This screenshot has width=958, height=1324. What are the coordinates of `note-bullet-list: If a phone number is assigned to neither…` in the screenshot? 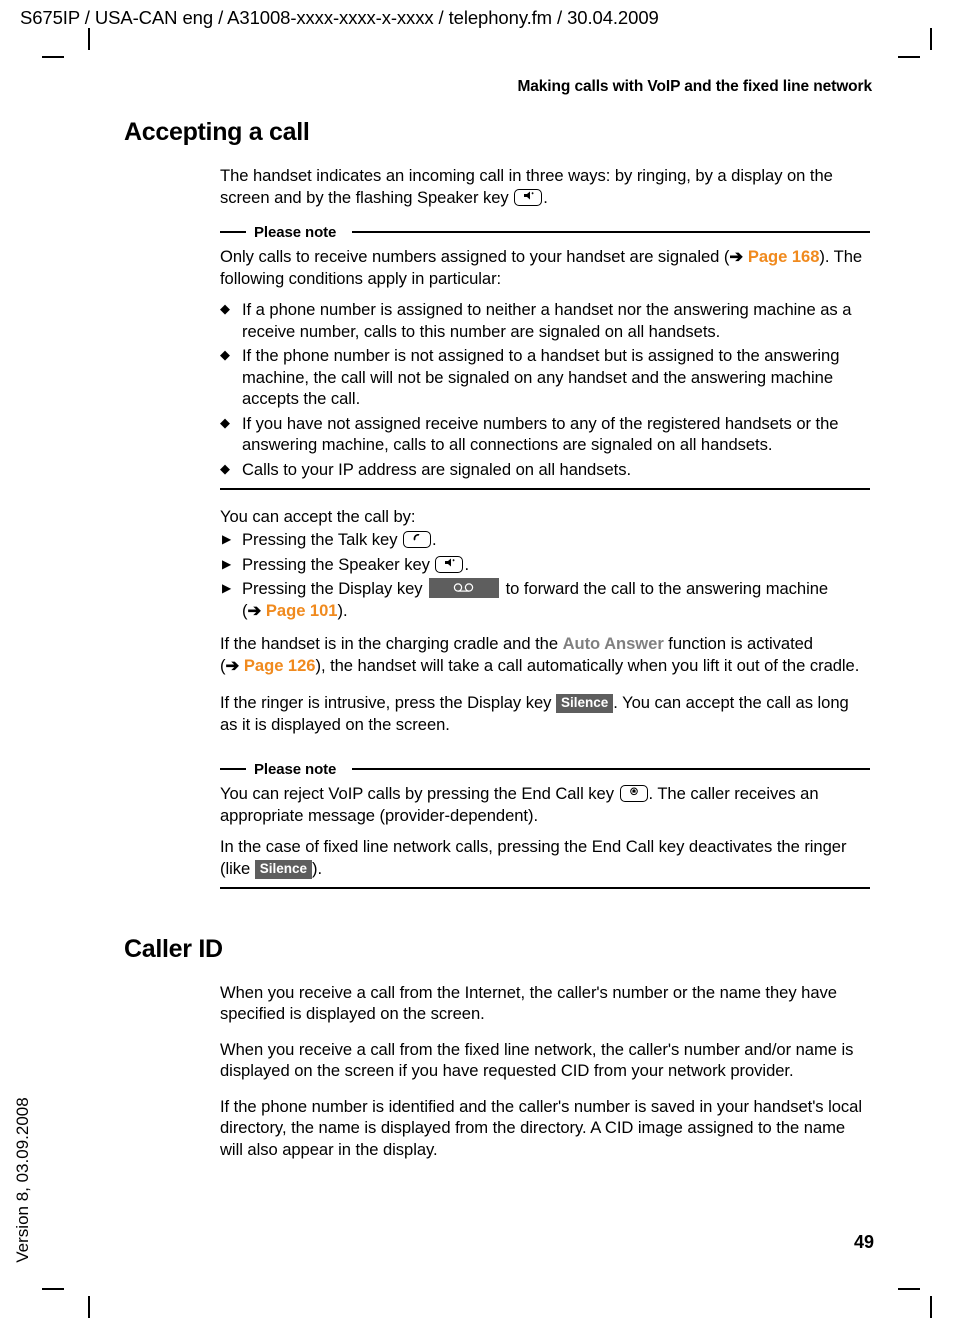 It's located at (545, 389).